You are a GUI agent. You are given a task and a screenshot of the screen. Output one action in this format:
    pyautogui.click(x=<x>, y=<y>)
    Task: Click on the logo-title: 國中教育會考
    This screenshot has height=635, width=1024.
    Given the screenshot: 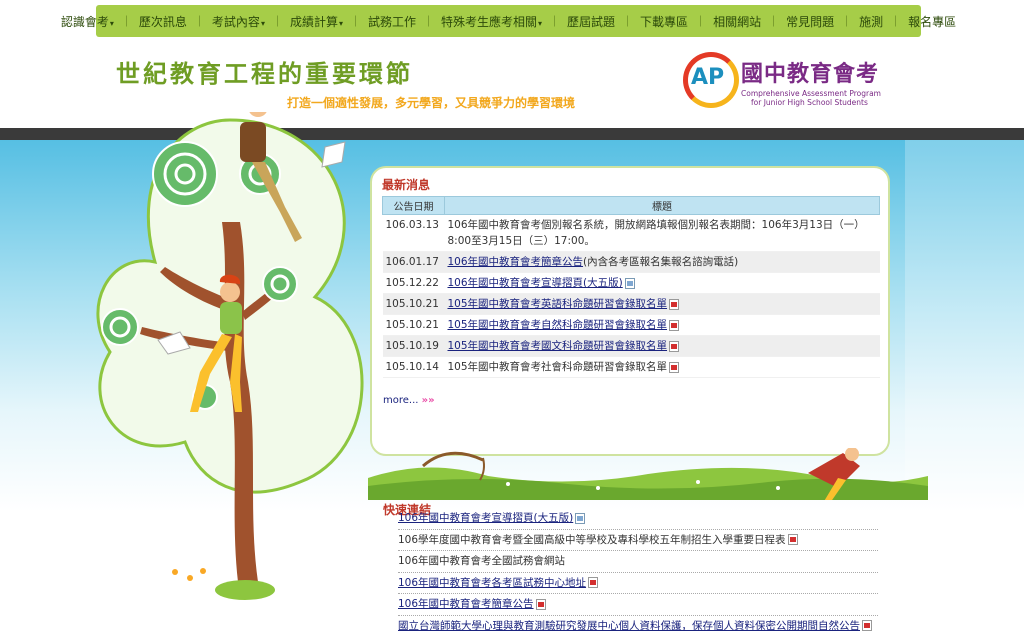 What is the action you would take?
    pyautogui.click(x=810, y=74)
    